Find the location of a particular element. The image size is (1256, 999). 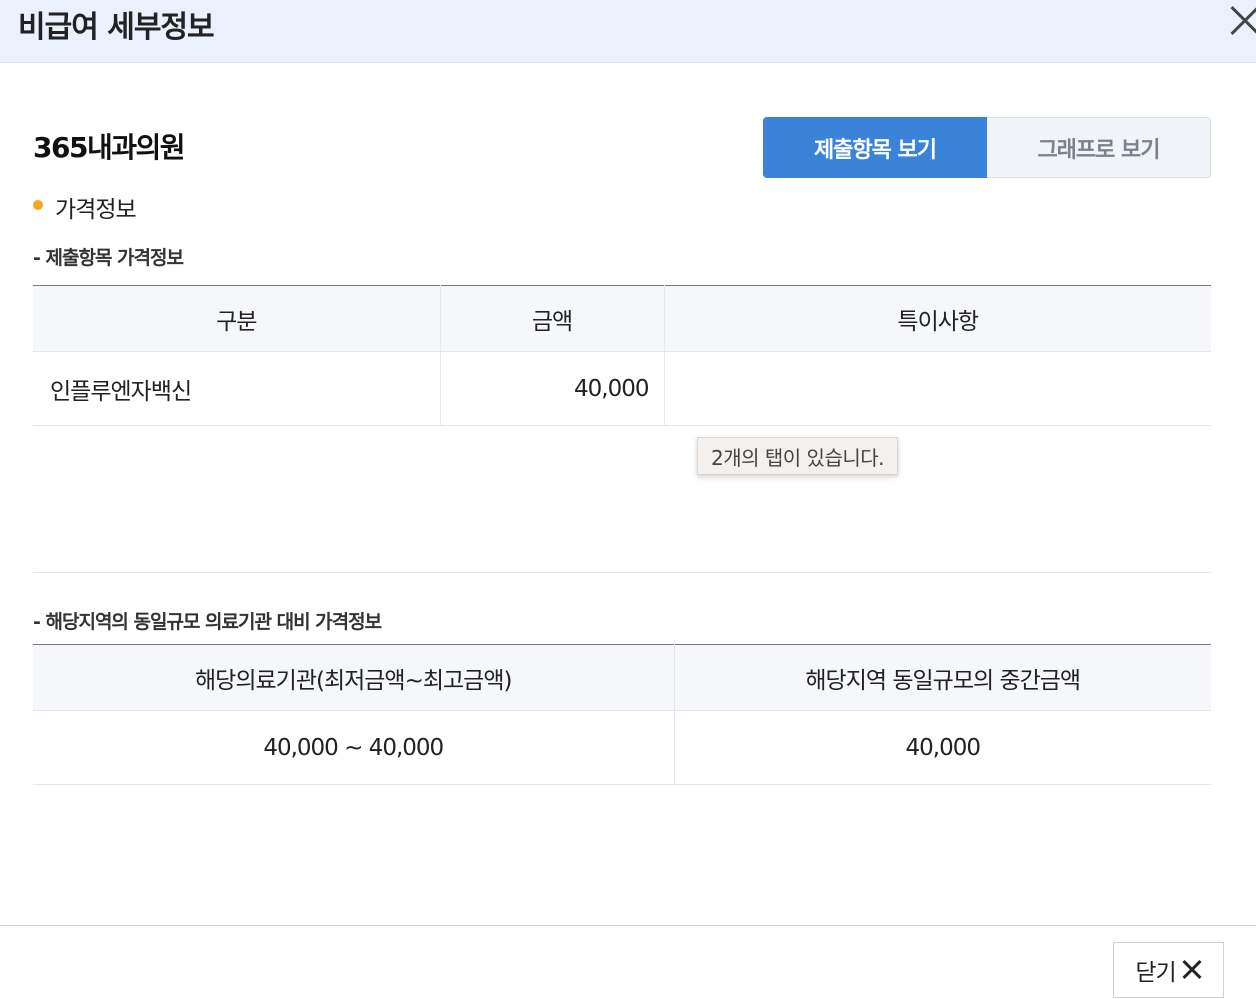

close-button: 닫기 is located at coordinates (1168, 970).